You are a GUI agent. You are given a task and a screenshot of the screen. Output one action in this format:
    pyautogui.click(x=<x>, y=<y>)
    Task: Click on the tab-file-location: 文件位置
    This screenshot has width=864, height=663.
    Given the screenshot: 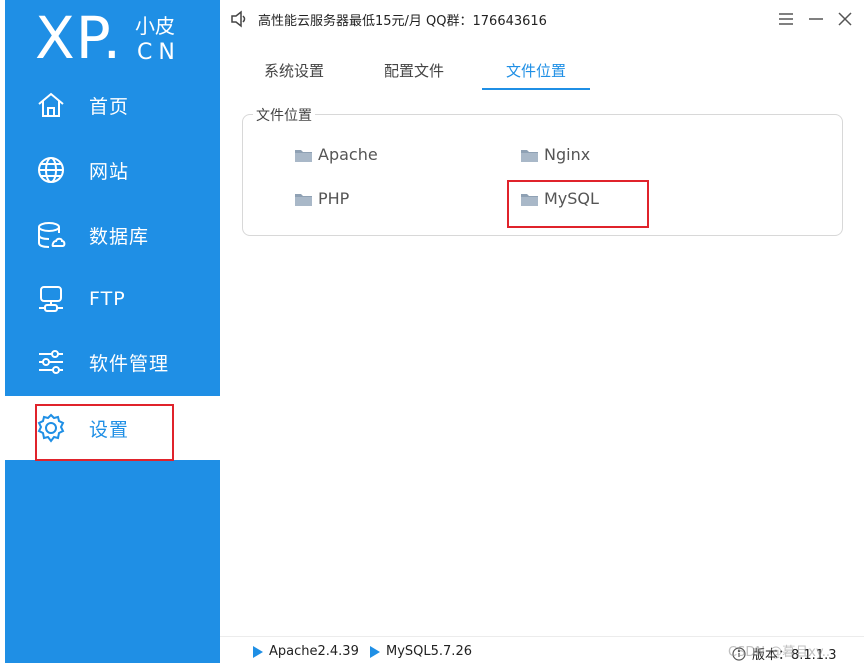 What is the action you would take?
    pyautogui.click(x=536, y=75)
    